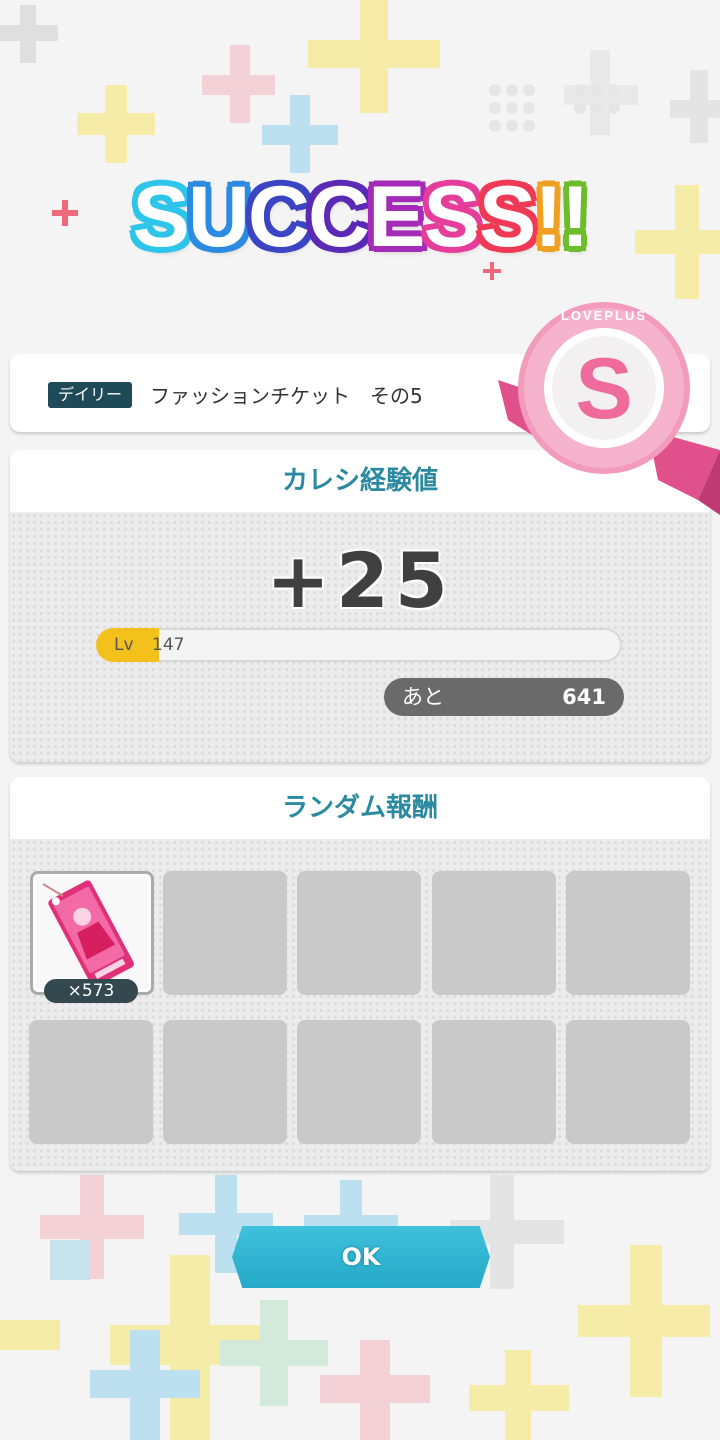 Image resolution: width=720 pixels, height=1440 pixels. I want to click on ok-button: OK, so click(361, 1257).